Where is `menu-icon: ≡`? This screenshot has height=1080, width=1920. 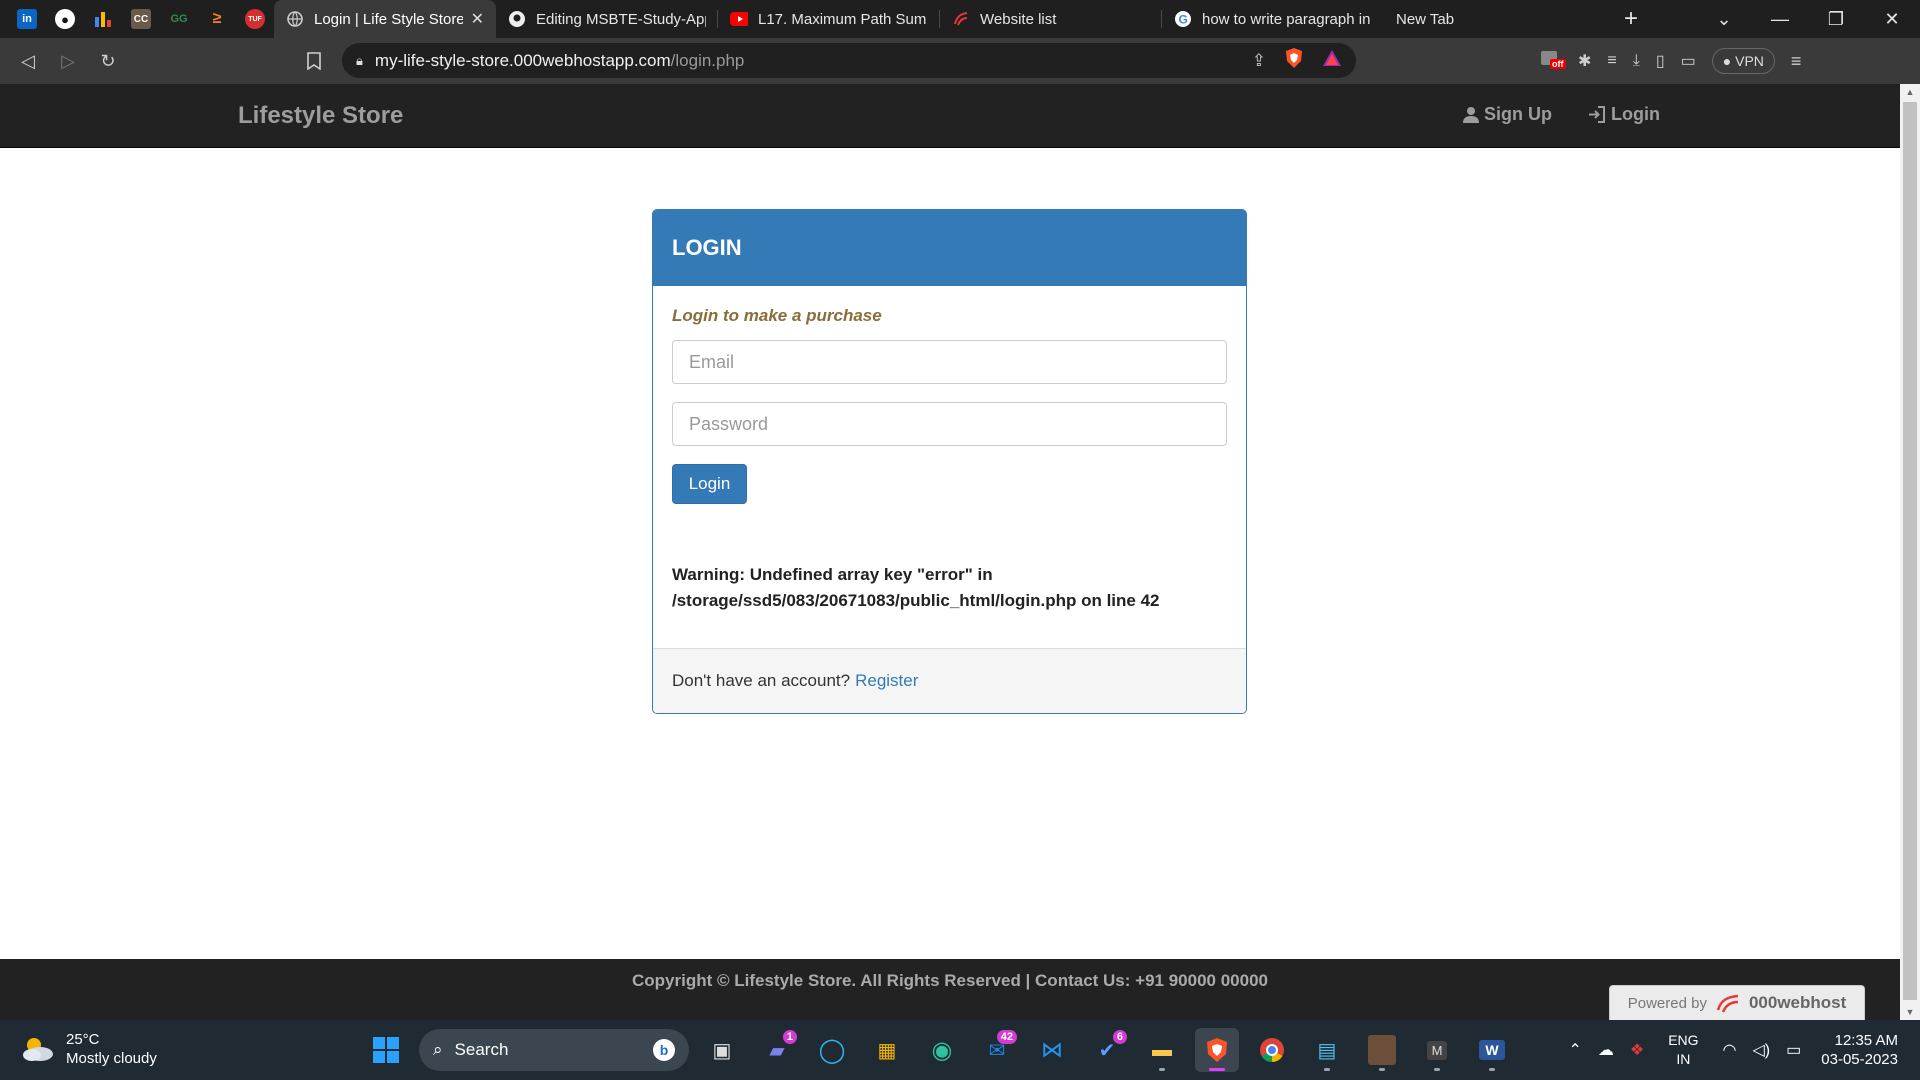 menu-icon: ≡ is located at coordinates (1796, 61).